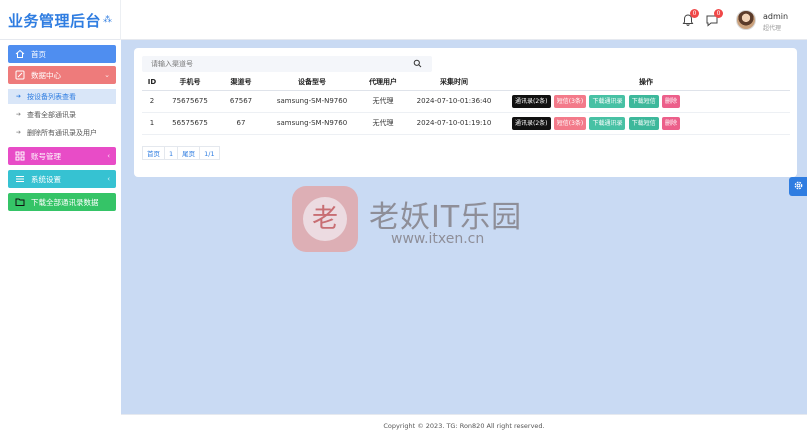  I want to click on app-title-mark: ⁂, so click(107, 20).